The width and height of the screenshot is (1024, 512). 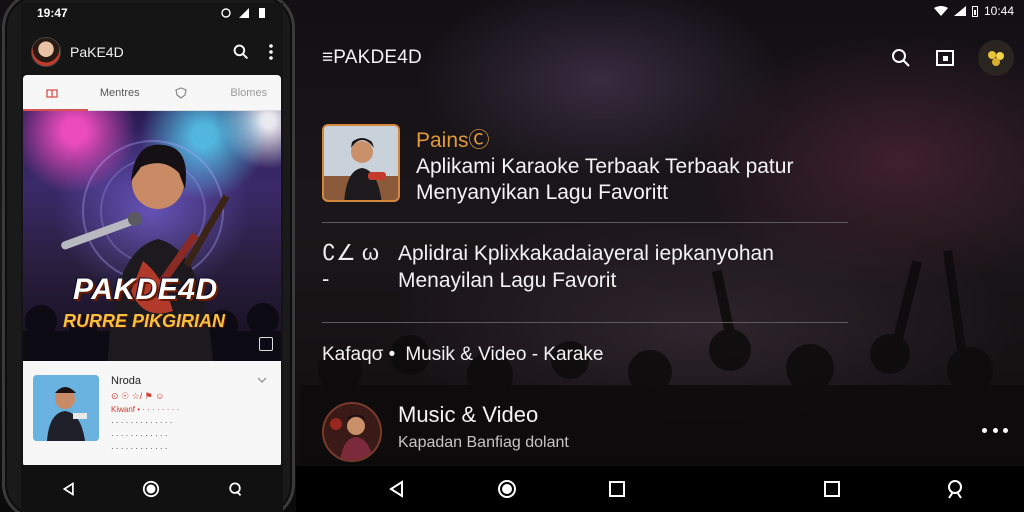 What do you see at coordinates (46, 52) in the screenshot?
I see `phone-avatar` at bounding box center [46, 52].